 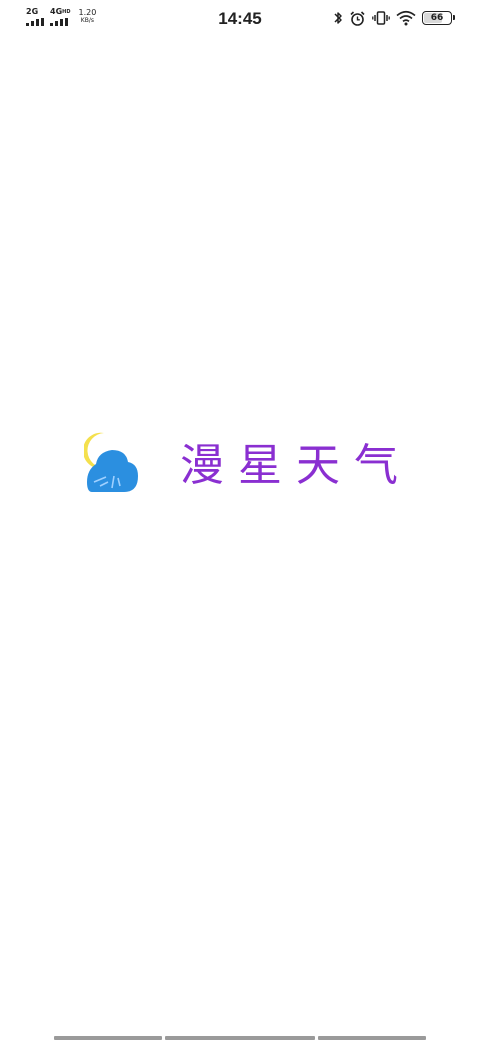 What do you see at coordinates (372, 1038) in the screenshot?
I see `gesture-bar-segment-right` at bounding box center [372, 1038].